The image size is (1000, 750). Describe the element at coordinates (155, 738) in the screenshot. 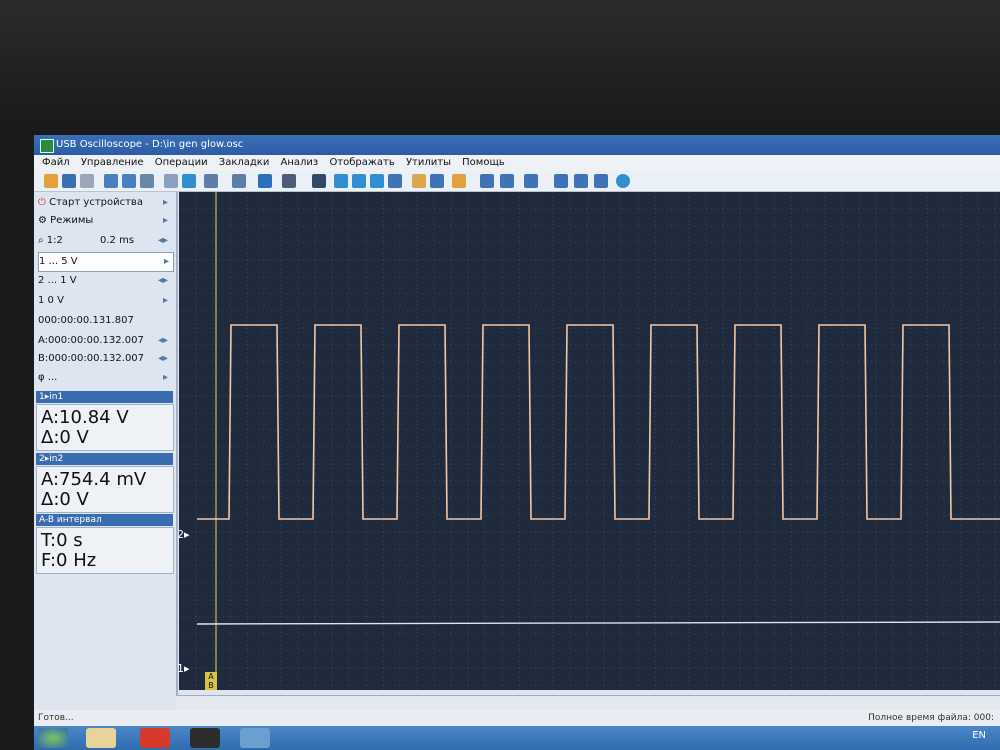

I see `pdf-taskbar-icon` at that location.